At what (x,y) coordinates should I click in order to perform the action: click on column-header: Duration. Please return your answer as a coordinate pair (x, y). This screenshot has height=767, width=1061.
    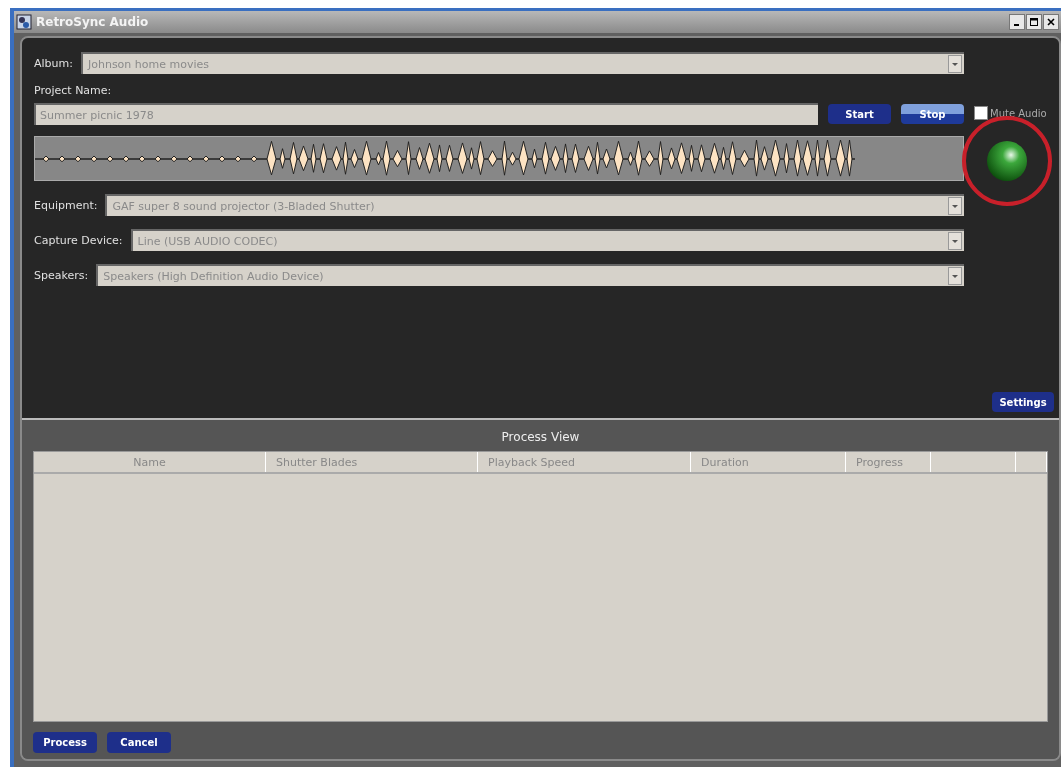
    Looking at the image, I should click on (768, 462).